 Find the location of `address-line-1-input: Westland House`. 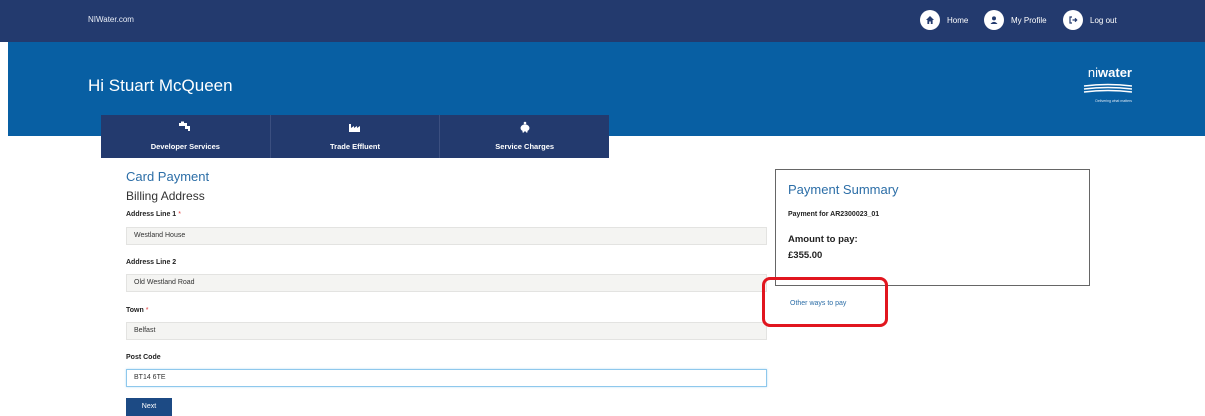

address-line-1-input: Westland House is located at coordinates (446, 236).